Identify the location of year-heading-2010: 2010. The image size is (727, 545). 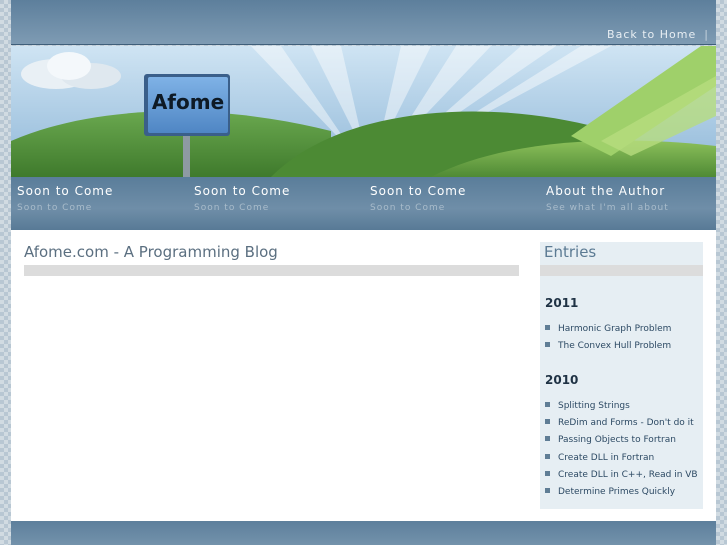
(562, 380).